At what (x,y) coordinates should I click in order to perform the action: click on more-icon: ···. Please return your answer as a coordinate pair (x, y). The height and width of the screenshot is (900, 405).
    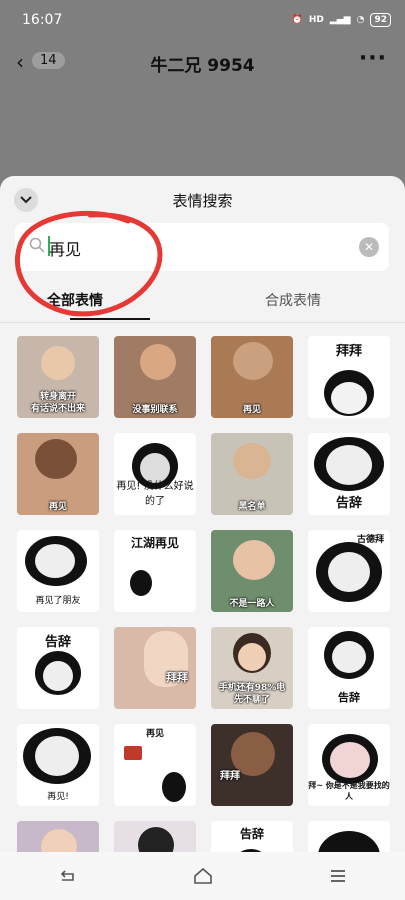
    Looking at the image, I should click on (373, 58).